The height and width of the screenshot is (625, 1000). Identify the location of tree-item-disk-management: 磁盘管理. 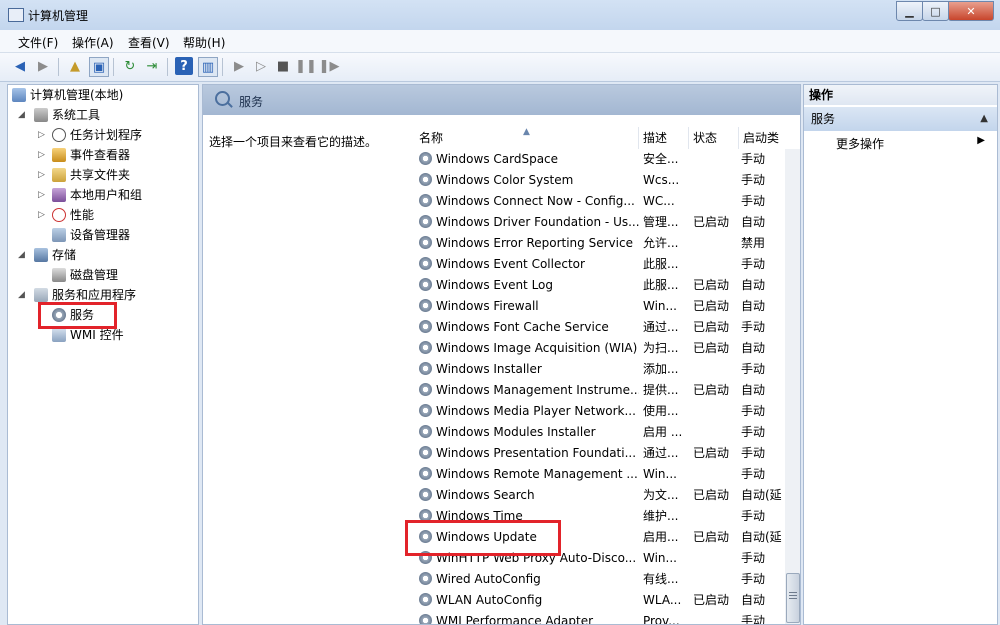
(85, 275).